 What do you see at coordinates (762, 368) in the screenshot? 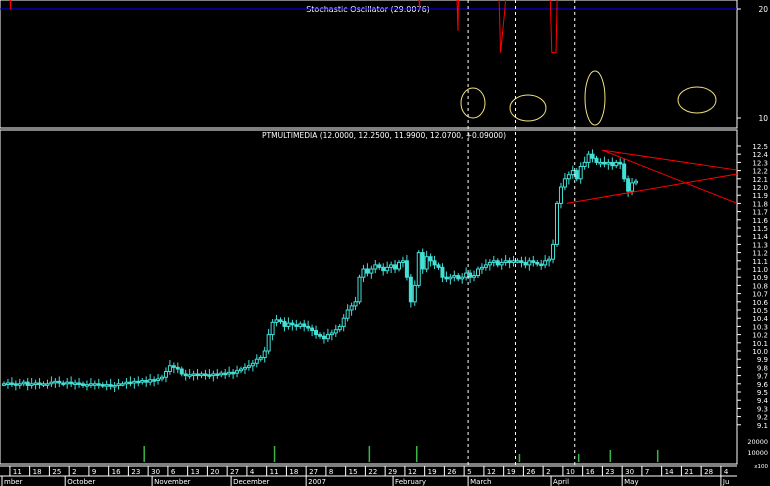
I see `price-y-tick-label: 9.8` at bounding box center [762, 368].